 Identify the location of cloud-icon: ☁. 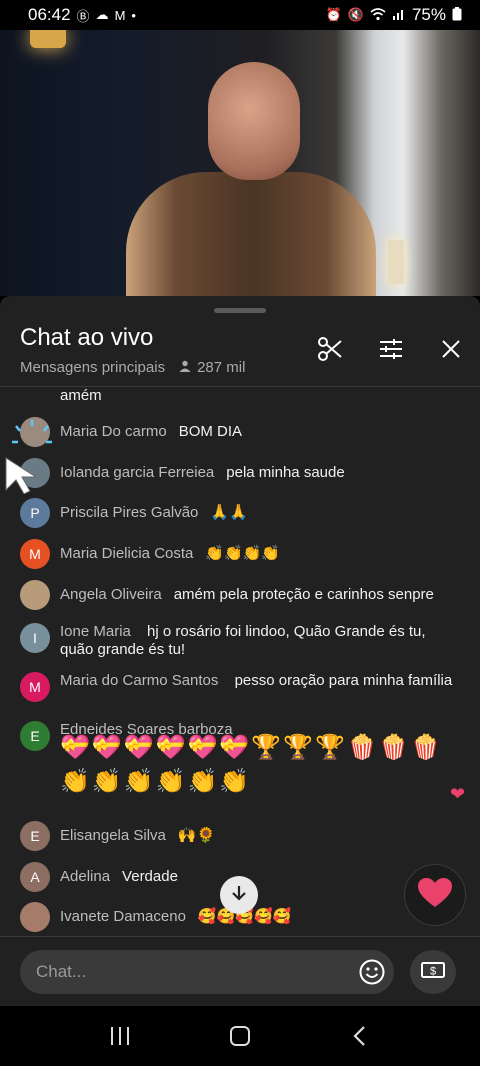
(102, 14).